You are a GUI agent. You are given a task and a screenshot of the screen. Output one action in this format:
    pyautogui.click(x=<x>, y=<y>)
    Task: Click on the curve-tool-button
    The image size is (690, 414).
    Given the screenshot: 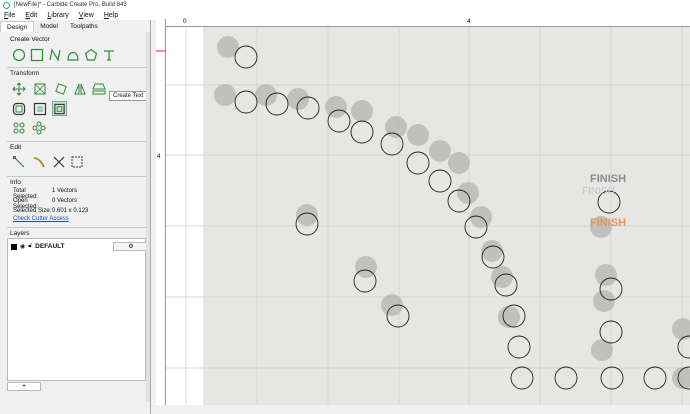 What is the action you would take?
    pyautogui.click(x=72, y=54)
    